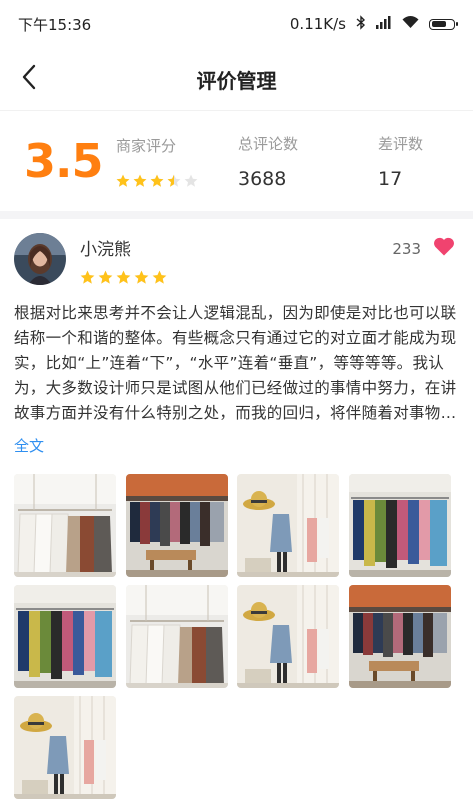 The image size is (473, 799). I want to click on total-reviews-label: 总评论数, so click(268, 143).